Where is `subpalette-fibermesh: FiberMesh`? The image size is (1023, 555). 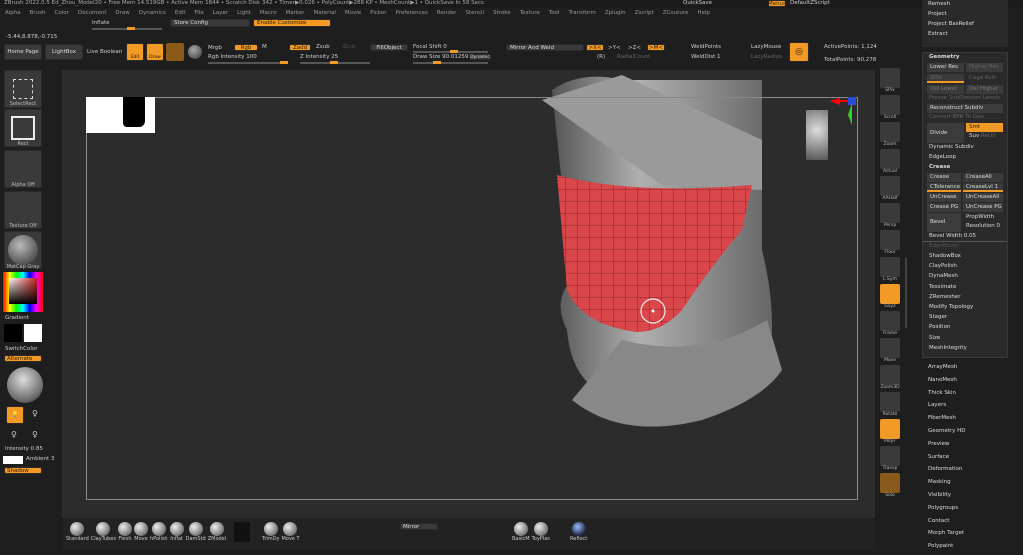
subpalette-fibermesh: FiberMesh is located at coordinates (965, 420).